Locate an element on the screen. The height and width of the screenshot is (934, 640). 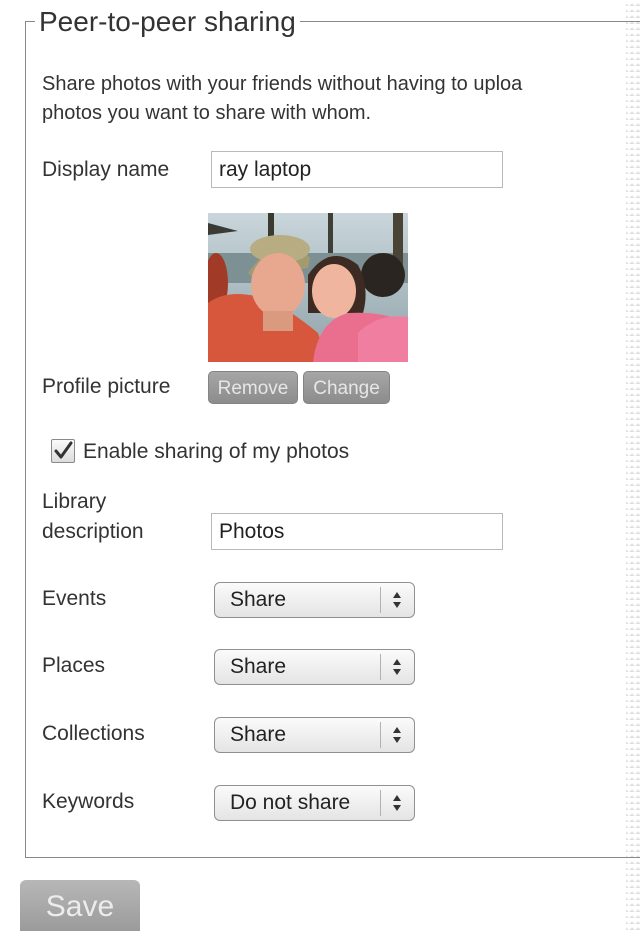
checkmark-icon is located at coordinates (63, 450).